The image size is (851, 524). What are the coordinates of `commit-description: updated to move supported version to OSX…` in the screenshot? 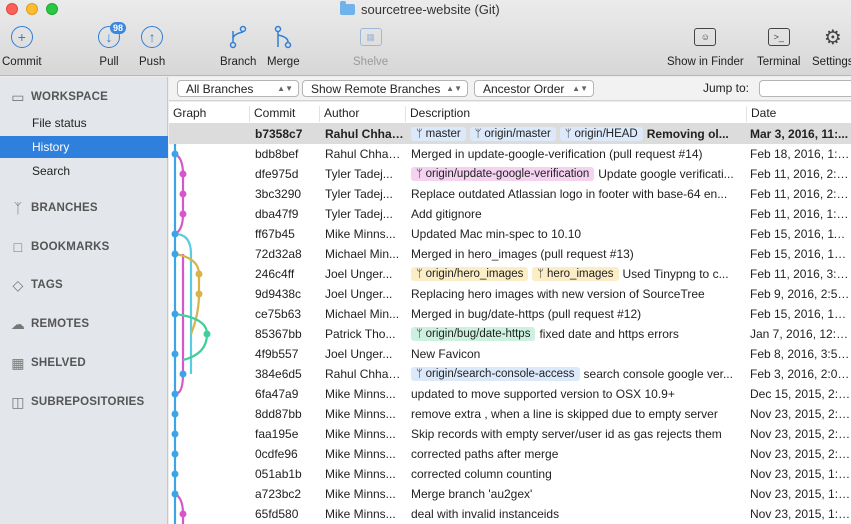 It's located at (579, 394).